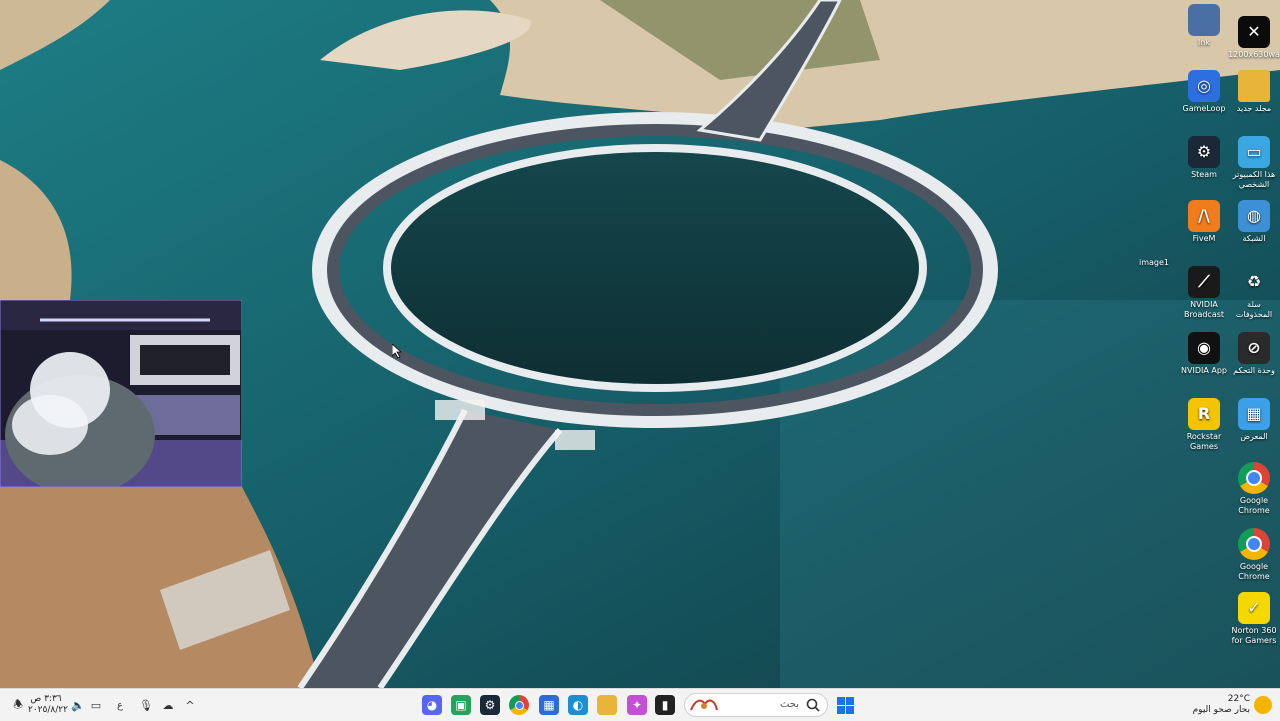  What do you see at coordinates (1254, 309) in the screenshot?
I see `desktop-icon-label: سلة المحذوفات` at bounding box center [1254, 309].